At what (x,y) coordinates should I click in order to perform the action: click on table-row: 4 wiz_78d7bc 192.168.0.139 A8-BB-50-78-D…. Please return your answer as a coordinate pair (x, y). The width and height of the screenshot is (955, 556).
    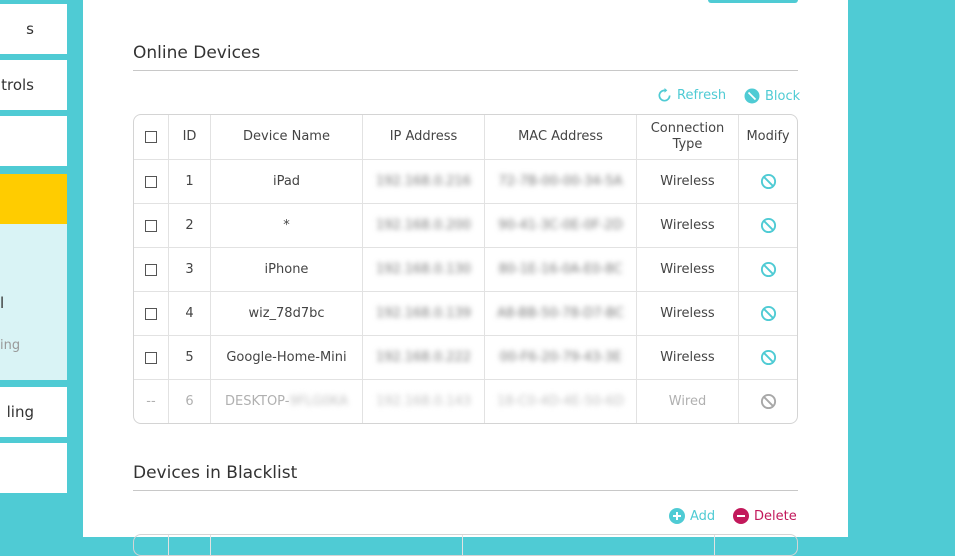
    Looking at the image, I should click on (465, 313).